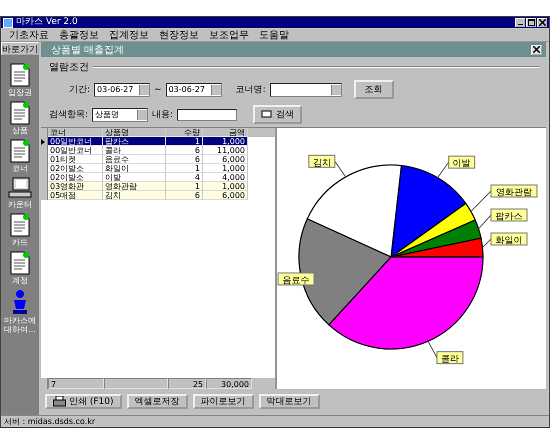 The height and width of the screenshot is (430, 550). Describe the element at coordinates (157, 401) in the screenshot. I see `action-button: 엑셀로저장` at that location.